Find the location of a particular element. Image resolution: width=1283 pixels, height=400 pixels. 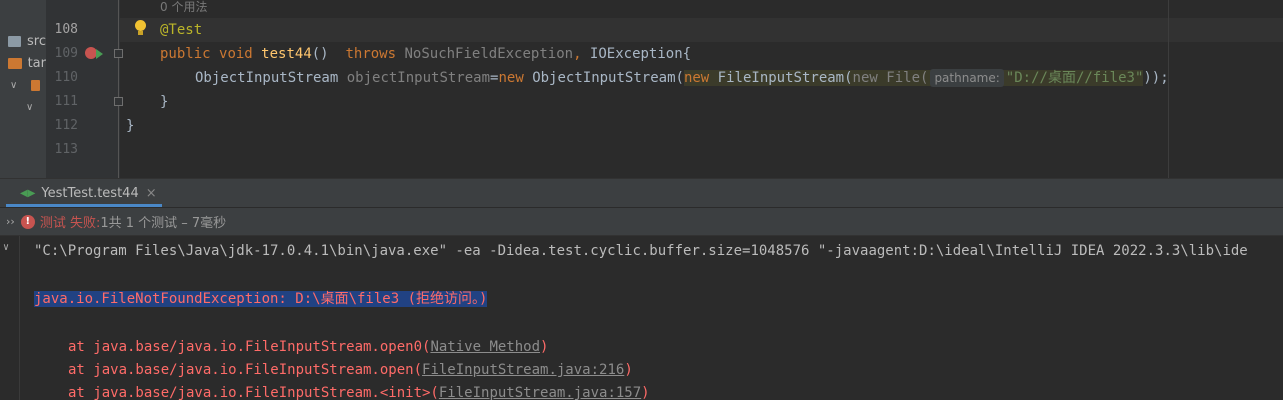

run-tool-window-header: ◀▶ YestTest.test44 × is located at coordinates (641, 192).